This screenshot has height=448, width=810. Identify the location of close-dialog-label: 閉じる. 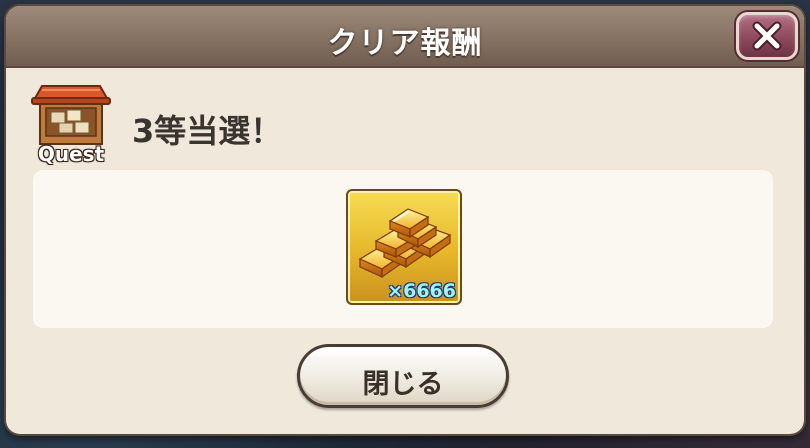
(403, 384).